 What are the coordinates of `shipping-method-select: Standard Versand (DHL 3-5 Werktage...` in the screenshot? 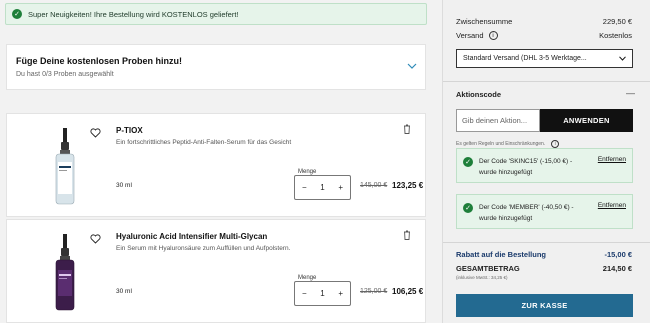 It's located at (544, 58).